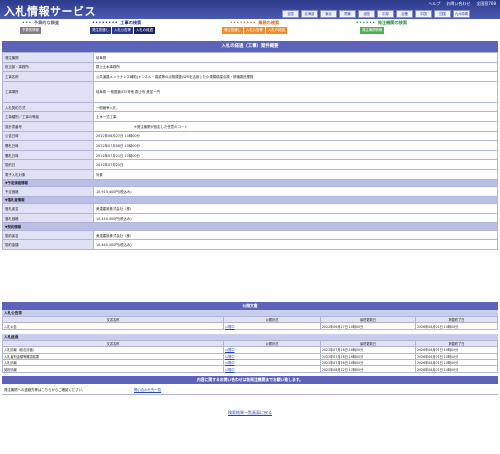  I want to click on tab-construction-result: 入札の経過, so click(144, 30).